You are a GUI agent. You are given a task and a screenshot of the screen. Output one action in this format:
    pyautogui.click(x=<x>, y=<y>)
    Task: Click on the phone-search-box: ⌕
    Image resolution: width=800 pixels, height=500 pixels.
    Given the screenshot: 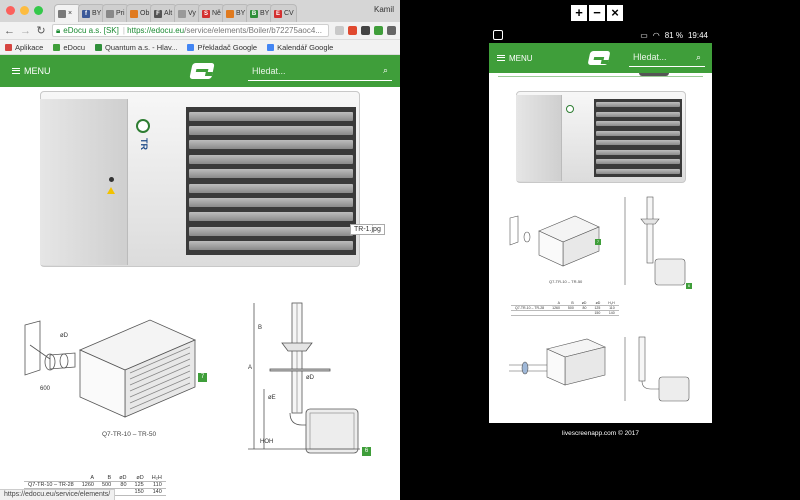 What is the action you would take?
    pyautogui.click(x=667, y=57)
    